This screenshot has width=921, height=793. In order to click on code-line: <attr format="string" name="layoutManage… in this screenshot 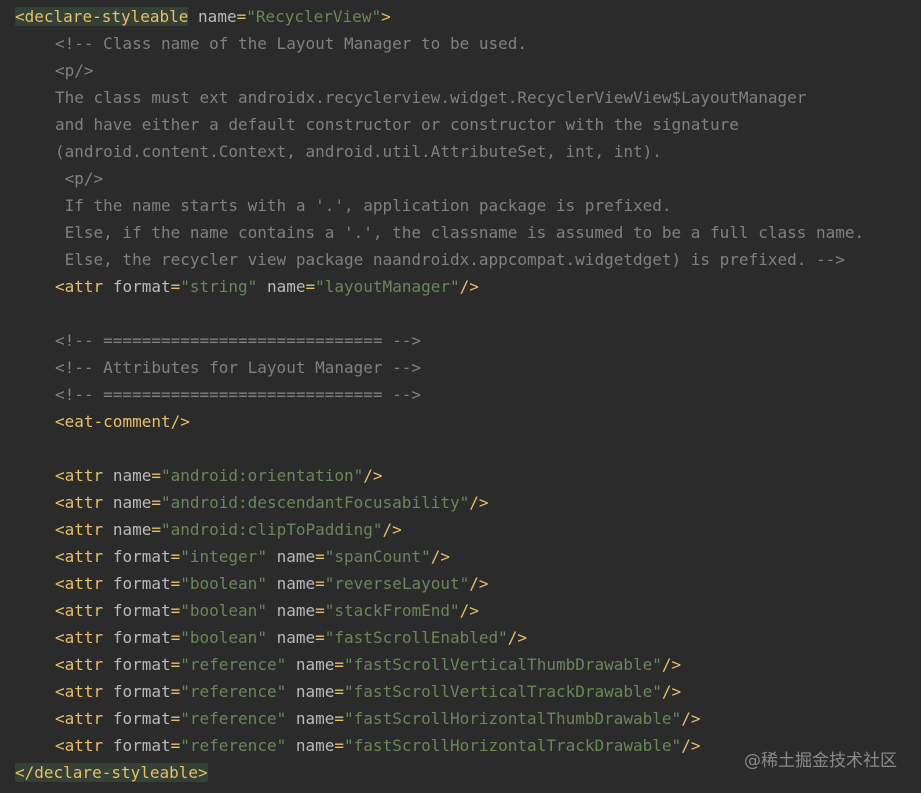, I will do `click(460, 286)`.